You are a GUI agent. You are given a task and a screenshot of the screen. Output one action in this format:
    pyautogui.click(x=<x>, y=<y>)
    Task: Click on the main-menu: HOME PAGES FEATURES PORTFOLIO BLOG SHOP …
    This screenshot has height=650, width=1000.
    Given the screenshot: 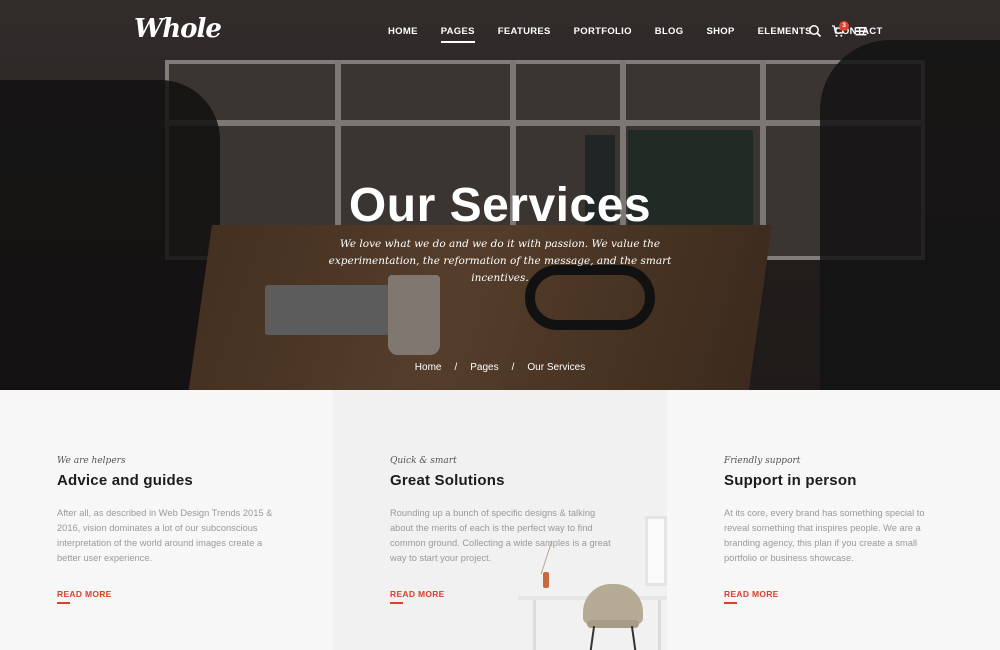 What is the action you would take?
    pyautogui.click(x=647, y=34)
    